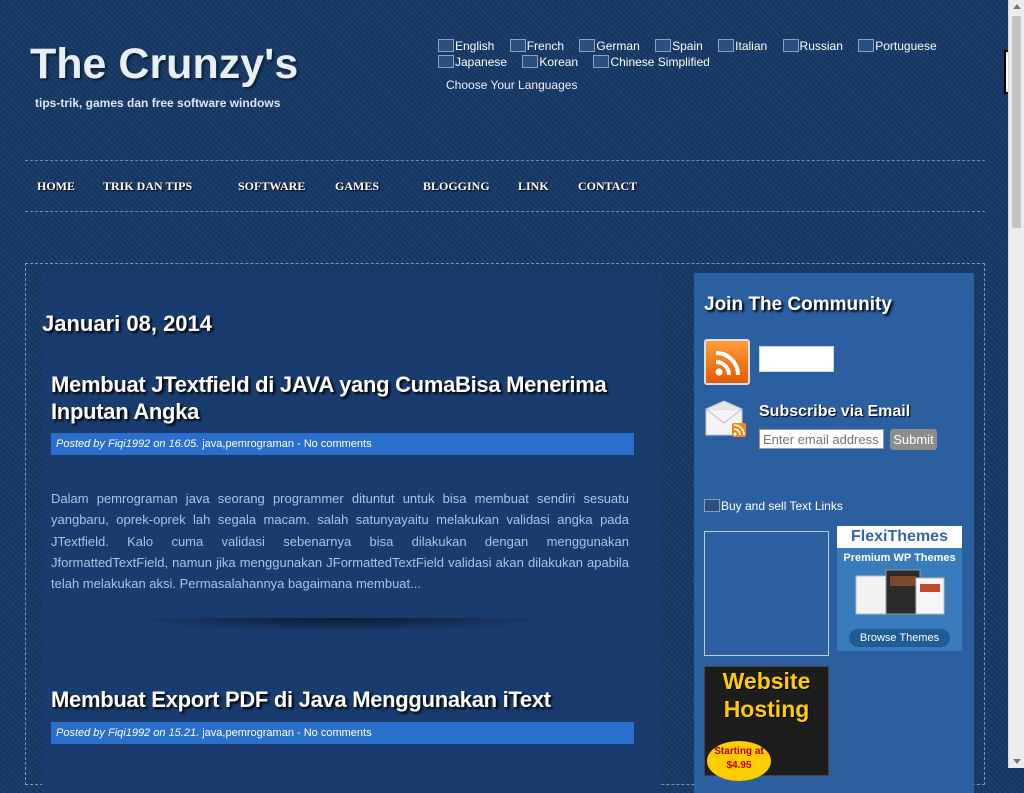 The height and width of the screenshot is (793, 1024). I want to click on ad-placeholder, so click(766, 593).